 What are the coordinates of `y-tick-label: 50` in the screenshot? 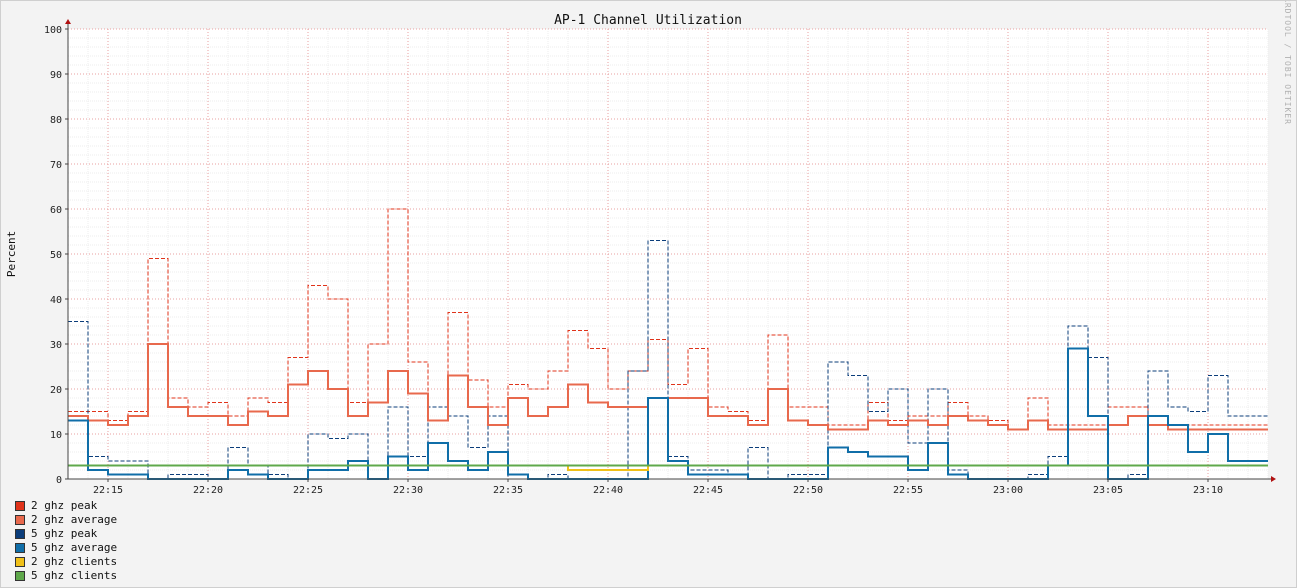 It's located at (56, 255).